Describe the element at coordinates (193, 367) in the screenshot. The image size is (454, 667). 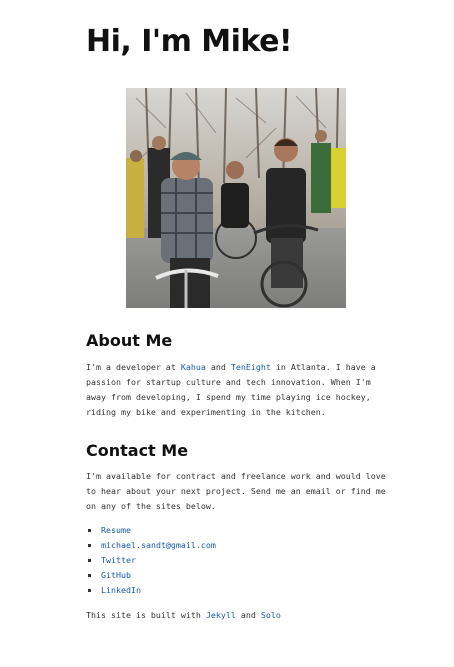
I see `kahua-link: Kahua` at that location.